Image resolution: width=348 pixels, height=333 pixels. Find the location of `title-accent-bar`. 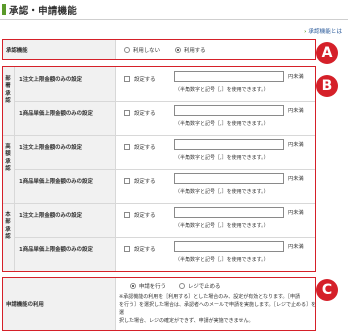

title-accent-bar is located at coordinates (4, 9).